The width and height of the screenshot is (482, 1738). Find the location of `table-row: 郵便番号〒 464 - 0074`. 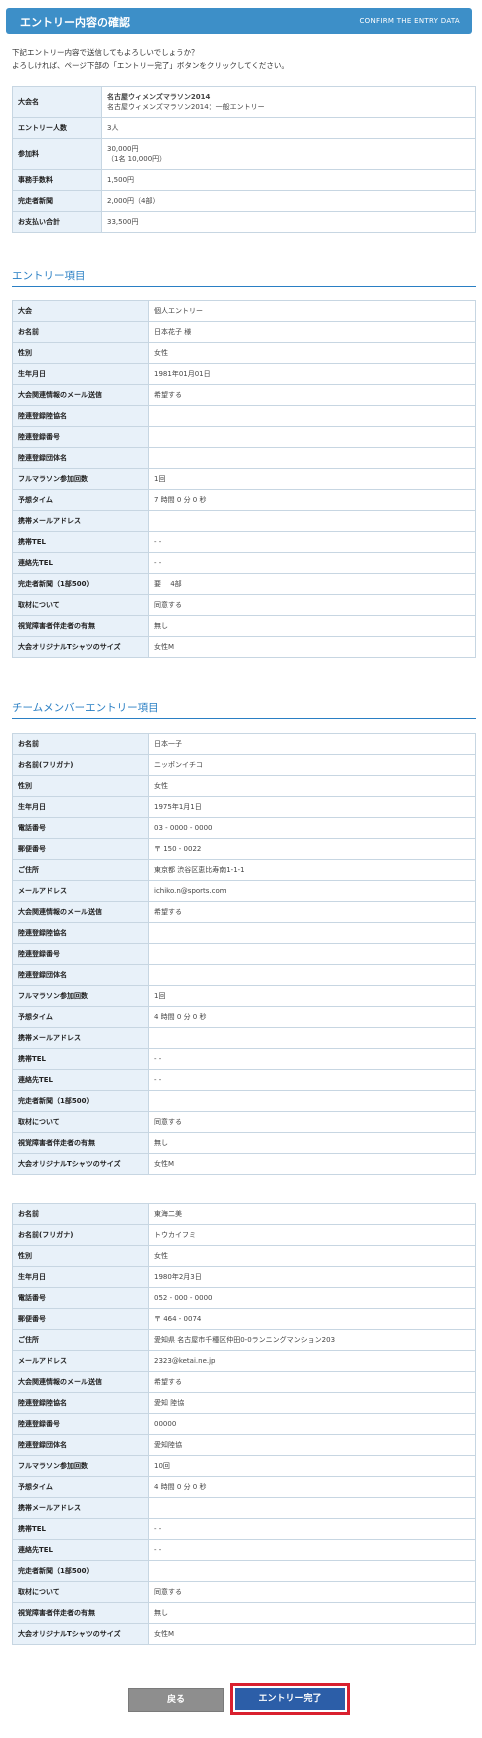

table-row: 郵便番号〒 464 - 0074 is located at coordinates (244, 1319).